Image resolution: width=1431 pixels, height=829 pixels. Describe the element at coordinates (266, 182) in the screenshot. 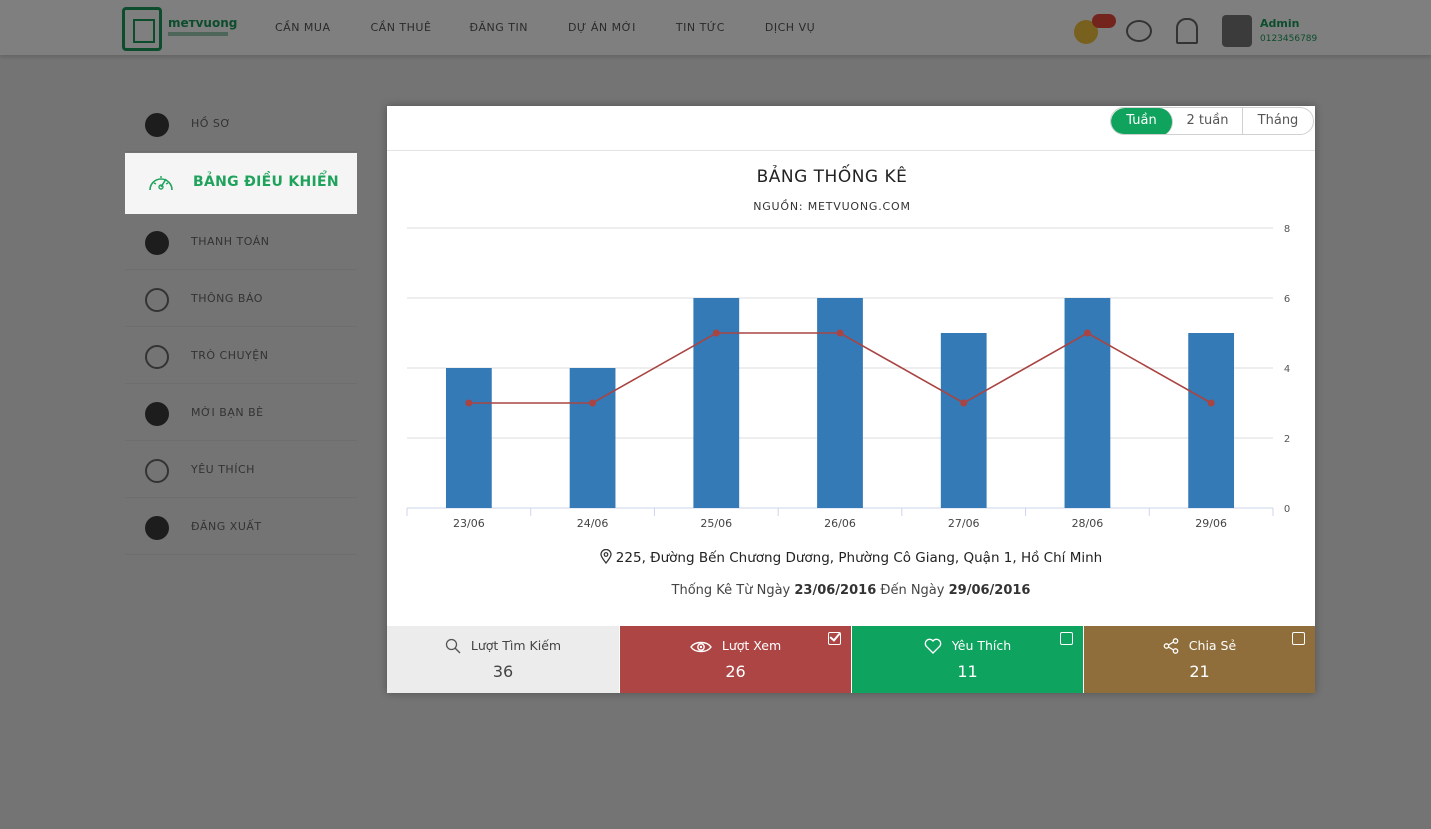

I see `sidebar-item-label: BẢNG ĐIỀU KHIỂN` at that location.